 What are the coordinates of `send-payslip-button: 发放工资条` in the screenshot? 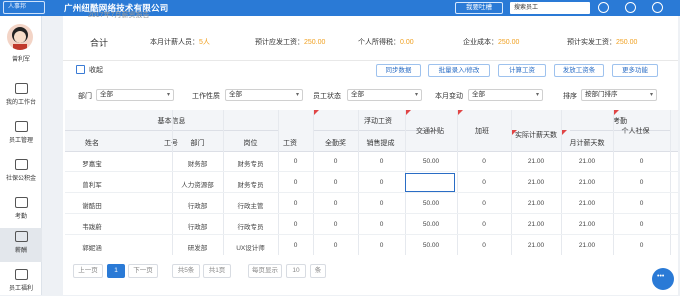 It's located at (579, 70).